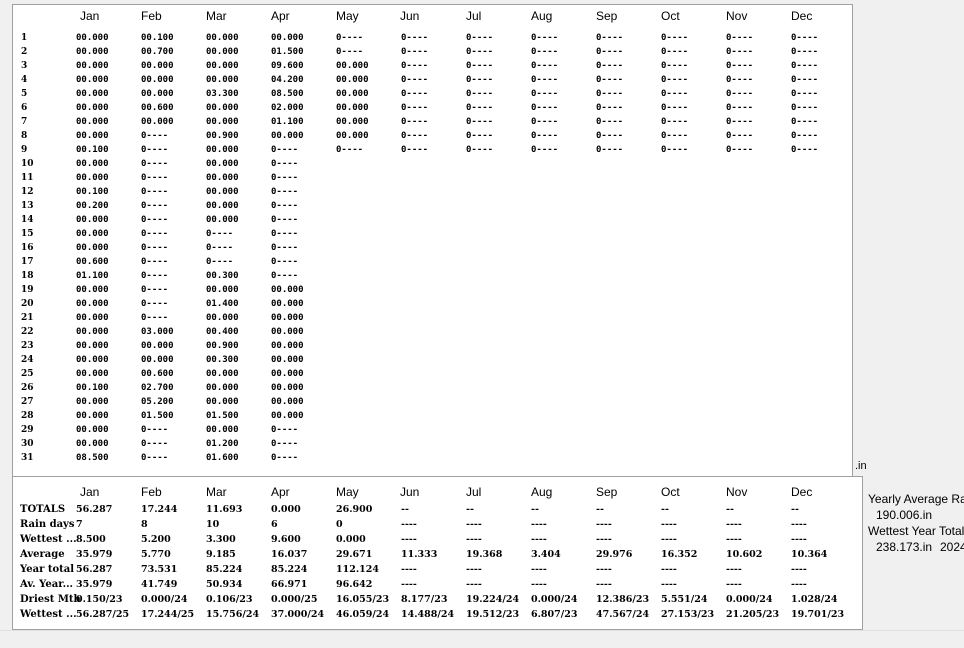 Image resolution: width=964 pixels, height=648 pixels. What do you see at coordinates (493, 614) in the screenshot?
I see `summary-value: 19.512/23` at bounding box center [493, 614].